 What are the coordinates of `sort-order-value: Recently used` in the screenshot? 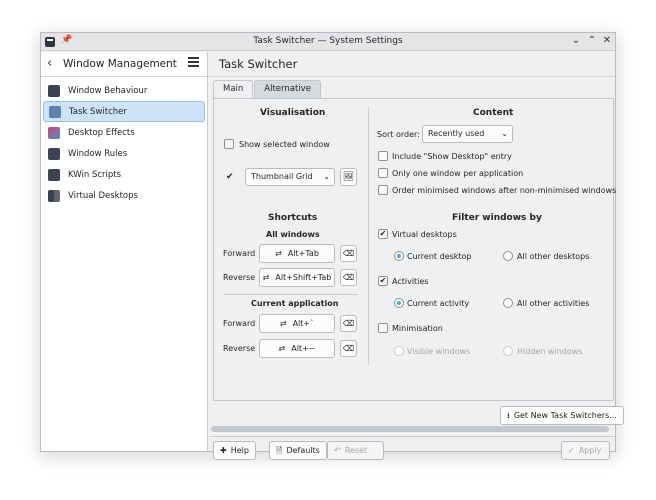 It's located at (456, 133).